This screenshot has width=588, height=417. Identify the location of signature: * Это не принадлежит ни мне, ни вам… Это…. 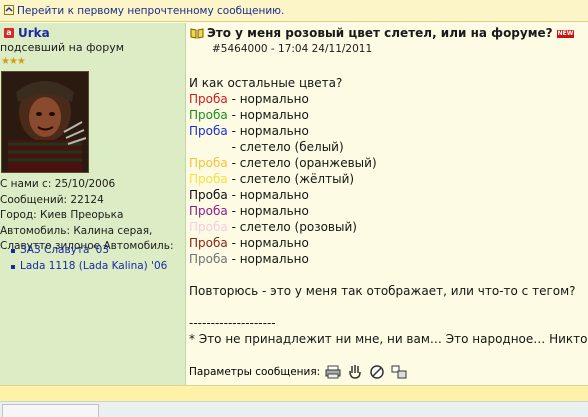
(388, 339).